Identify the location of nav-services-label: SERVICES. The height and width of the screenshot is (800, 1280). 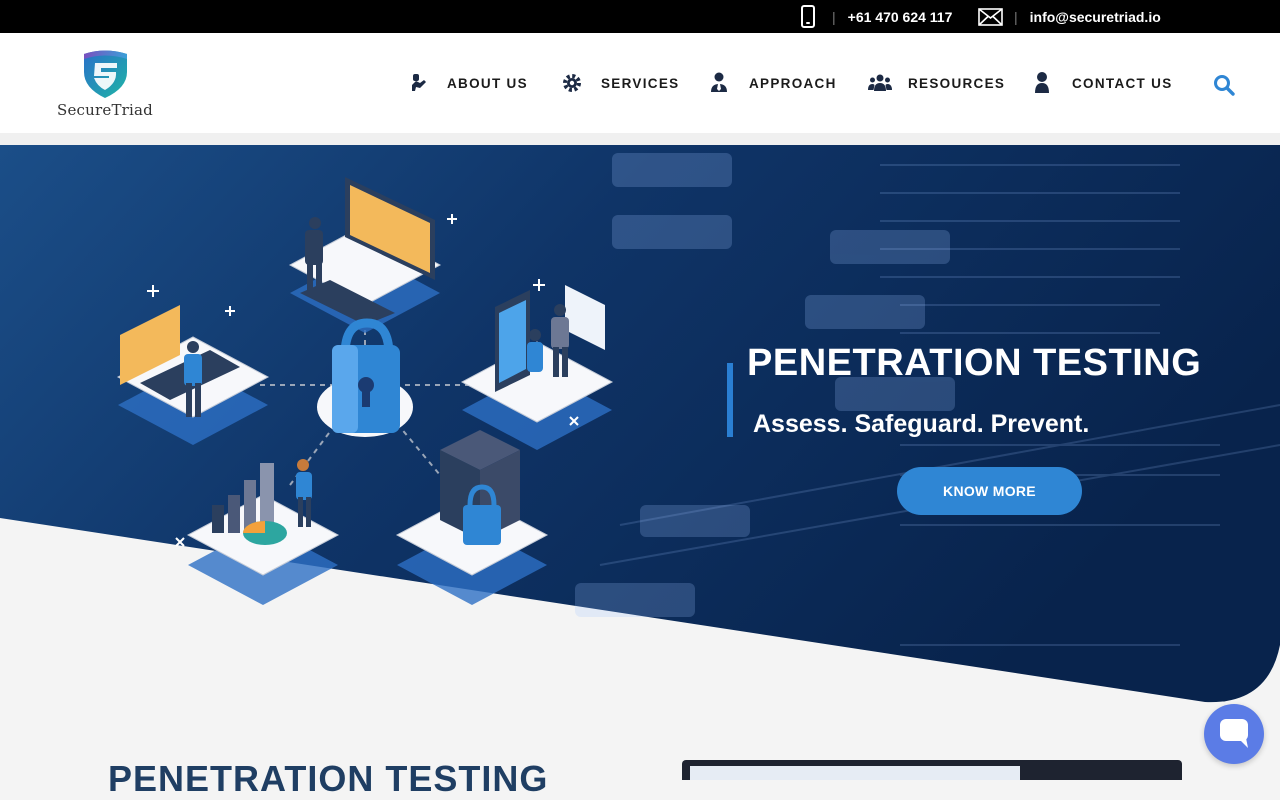
(640, 83).